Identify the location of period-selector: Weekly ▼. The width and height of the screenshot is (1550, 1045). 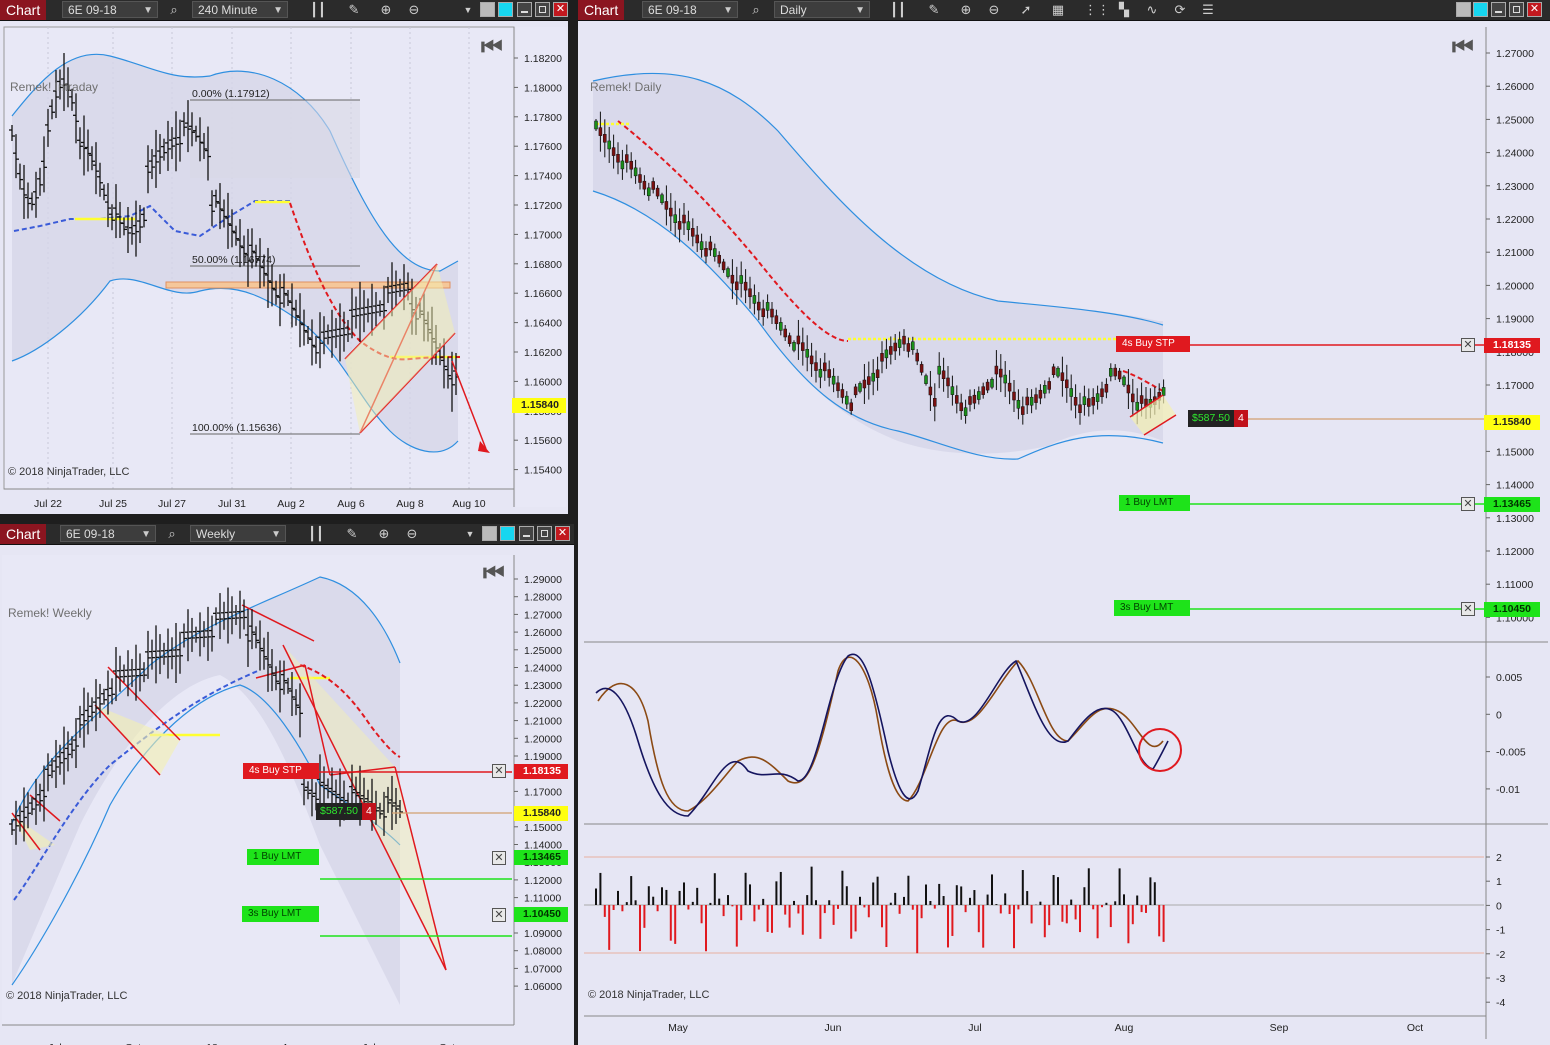
(238, 533).